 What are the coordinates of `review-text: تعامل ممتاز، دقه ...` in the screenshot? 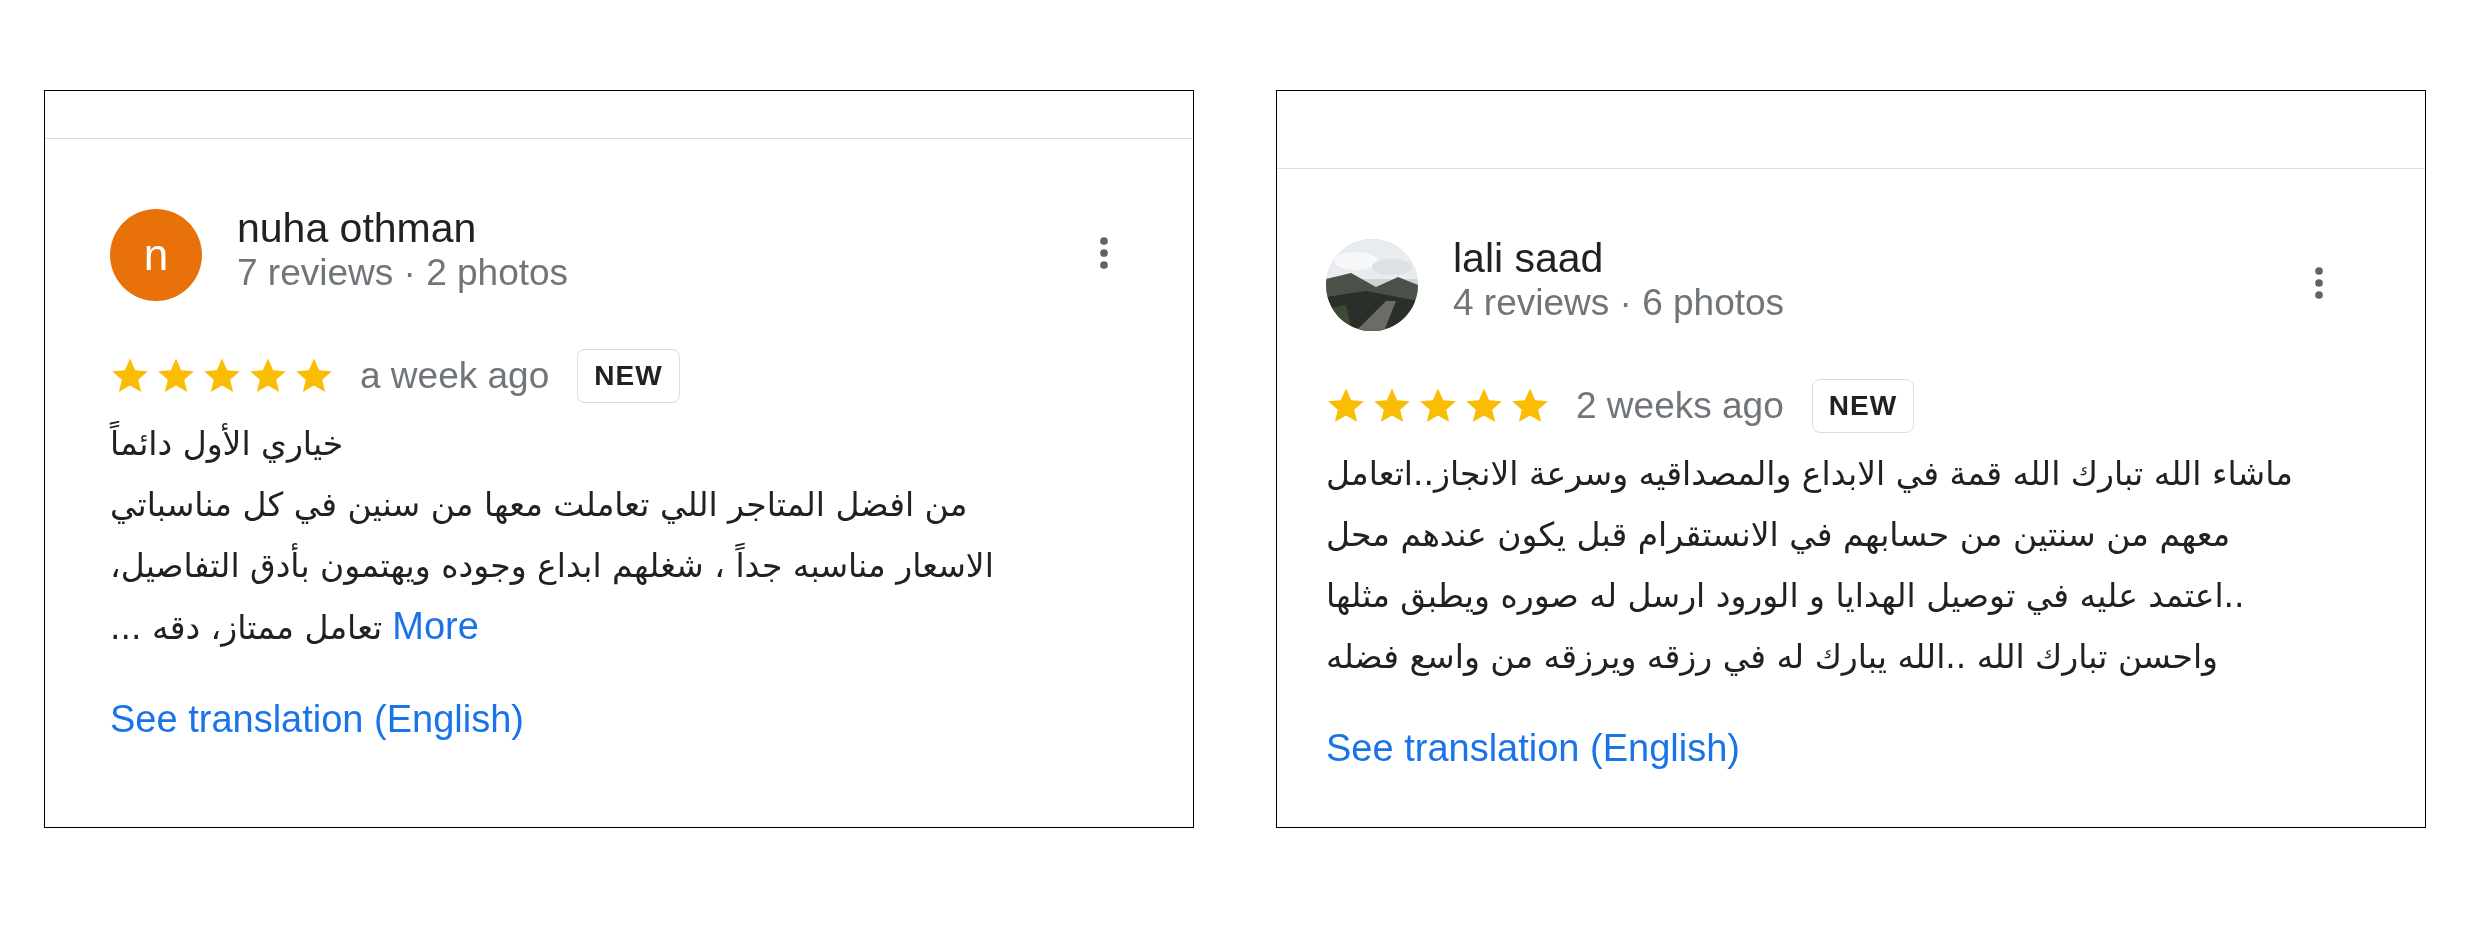 It's located at (246, 628).